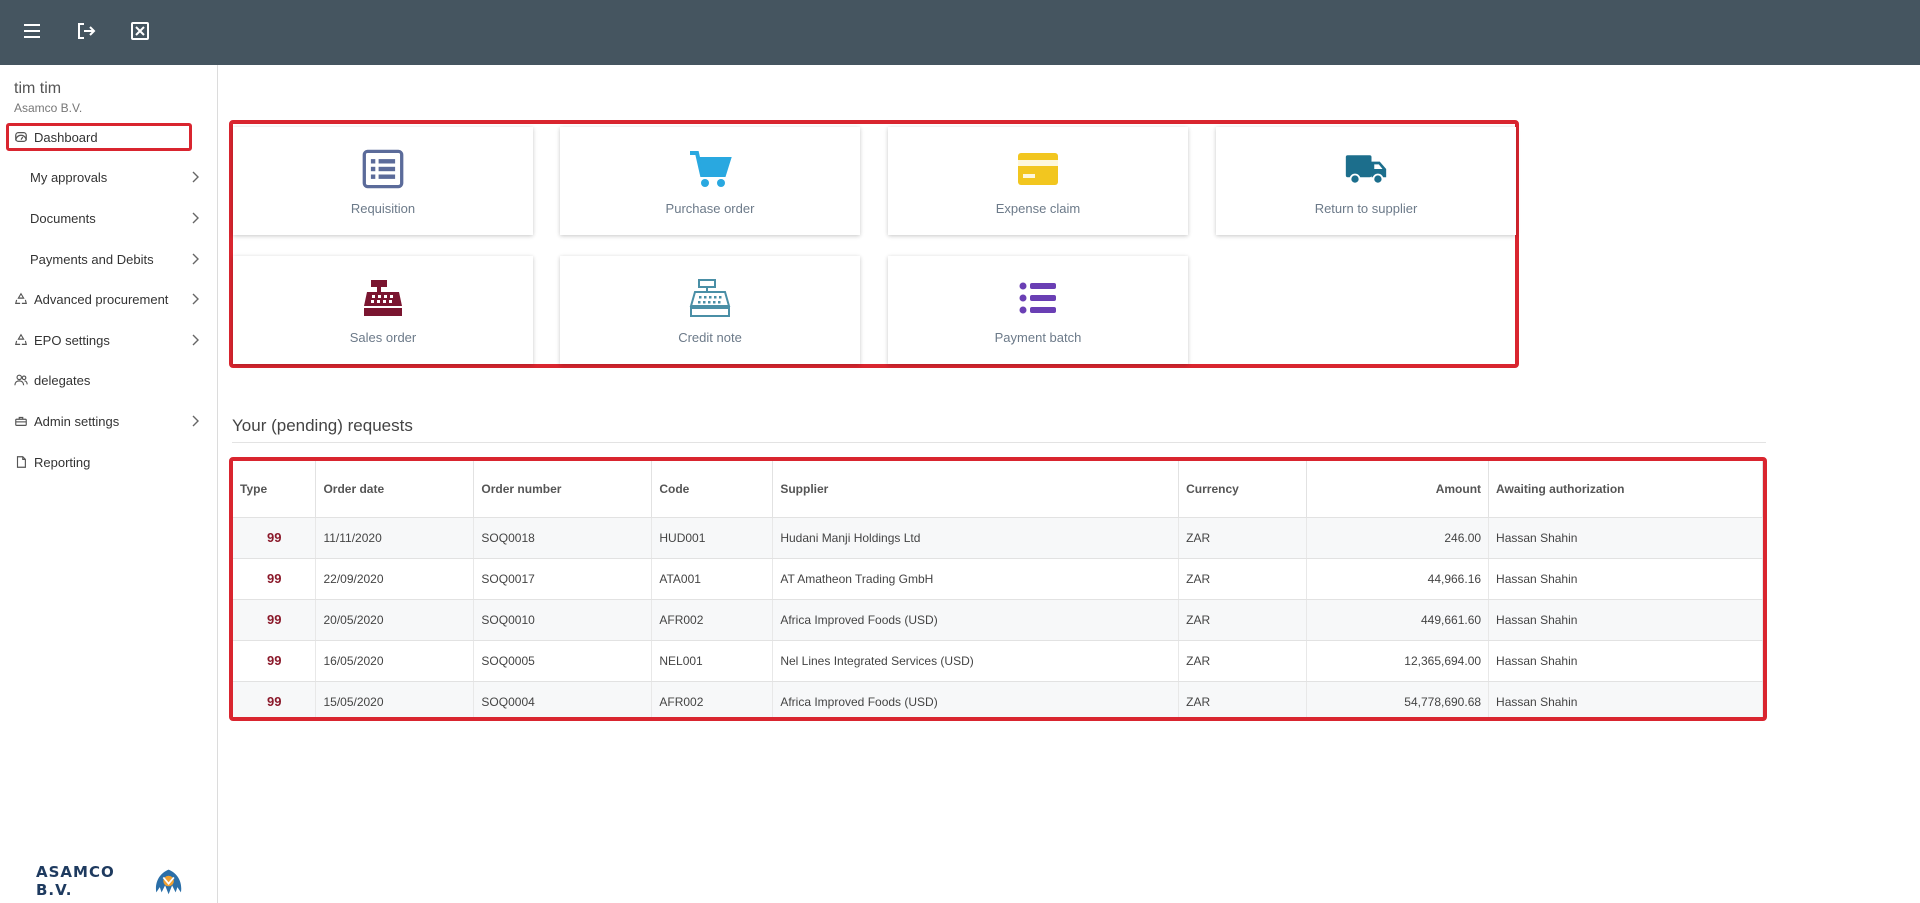 This screenshot has width=1920, height=903. I want to click on sidebar-item-documents: Documents, so click(109, 218).